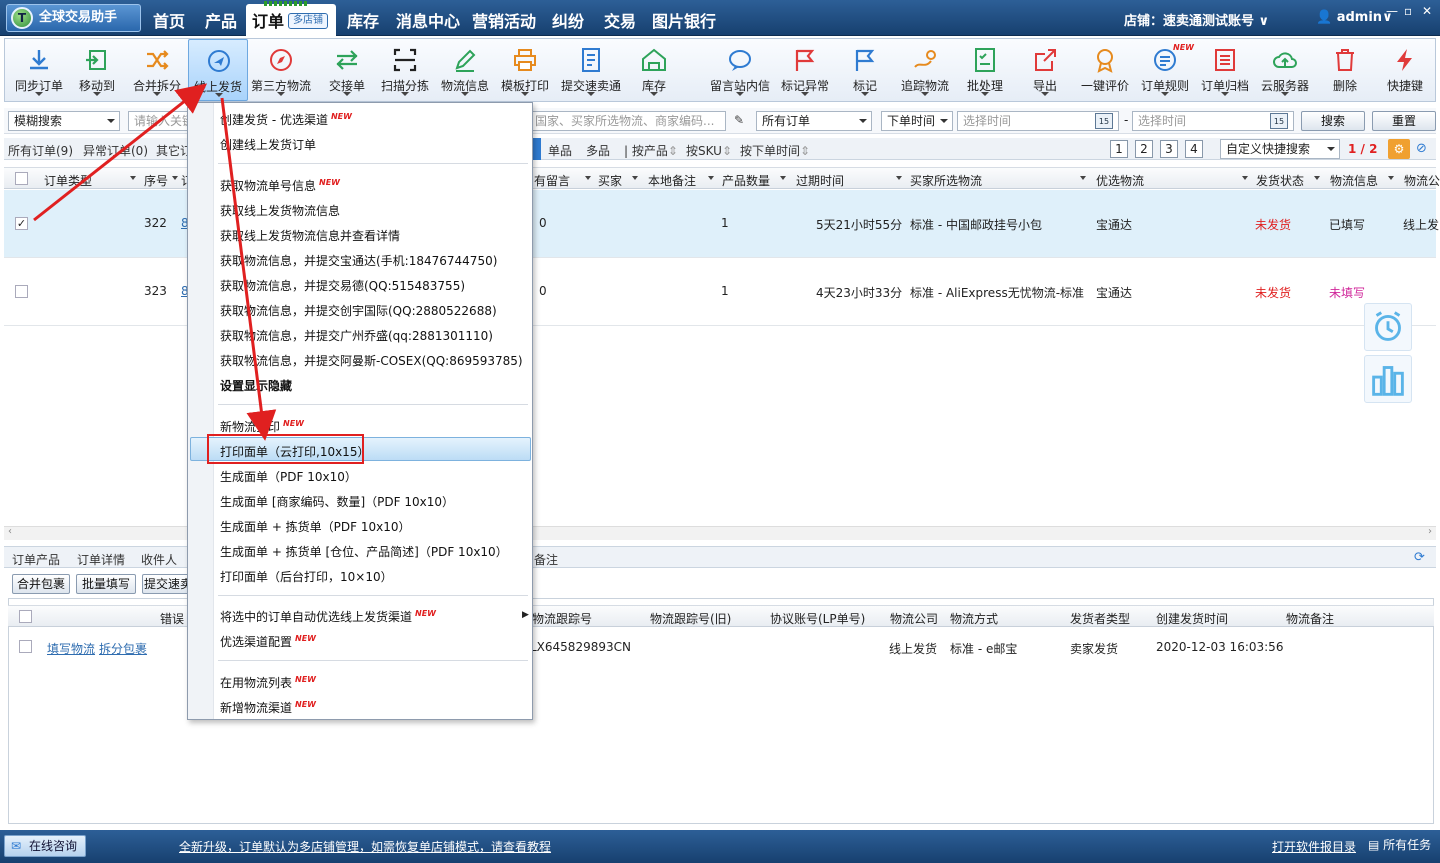 The width and height of the screenshot is (1440, 863). I want to click on order-rules-button: NEW 订单规则, so click(1165, 70).